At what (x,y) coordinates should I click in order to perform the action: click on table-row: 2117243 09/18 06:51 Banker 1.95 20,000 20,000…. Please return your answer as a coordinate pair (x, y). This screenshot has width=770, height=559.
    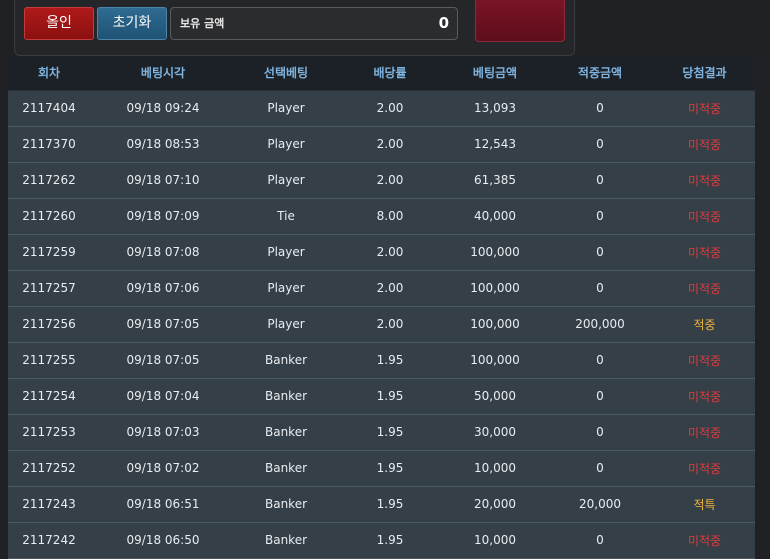
    Looking at the image, I should click on (381, 504).